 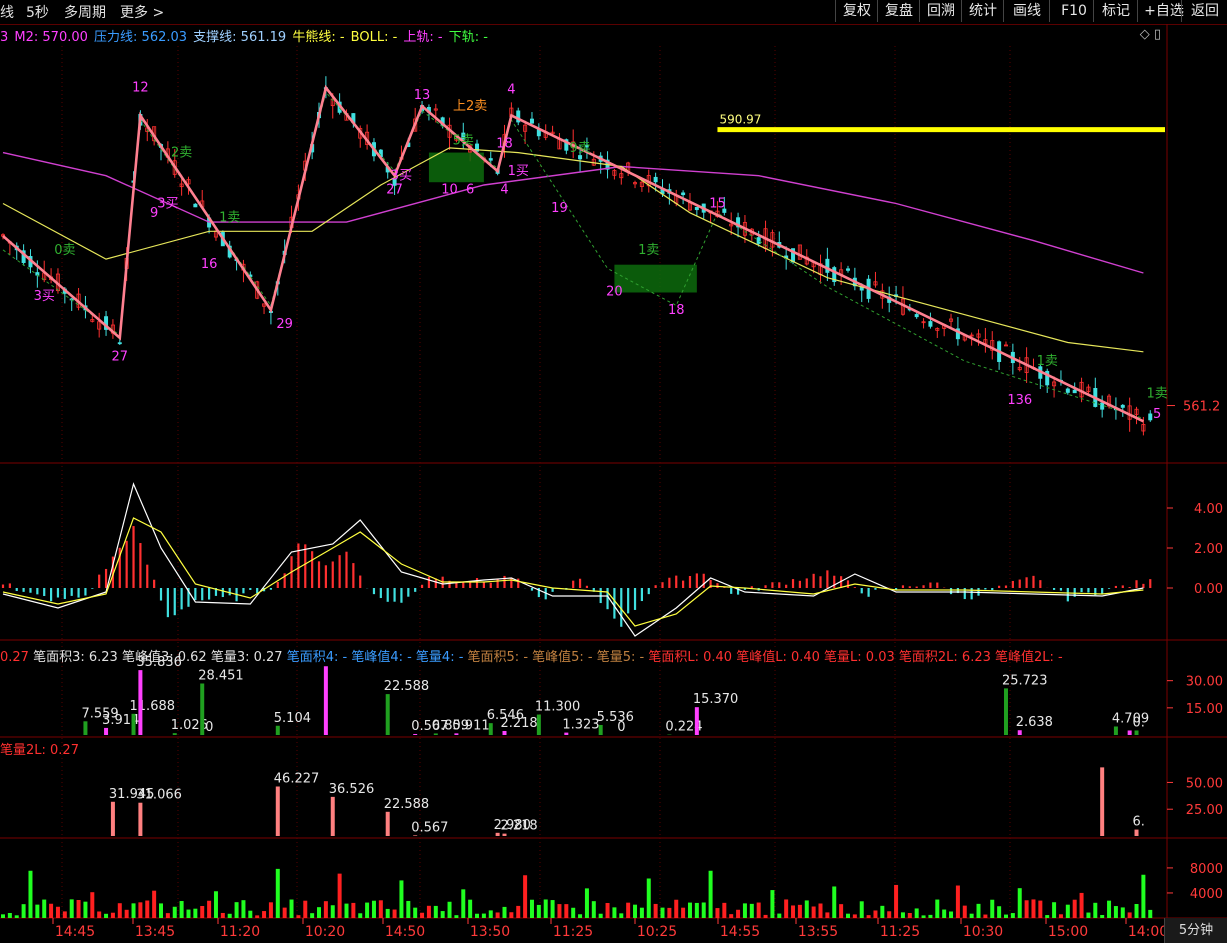 I want to click on pivot-label: 13, so click(x=422, y=95).